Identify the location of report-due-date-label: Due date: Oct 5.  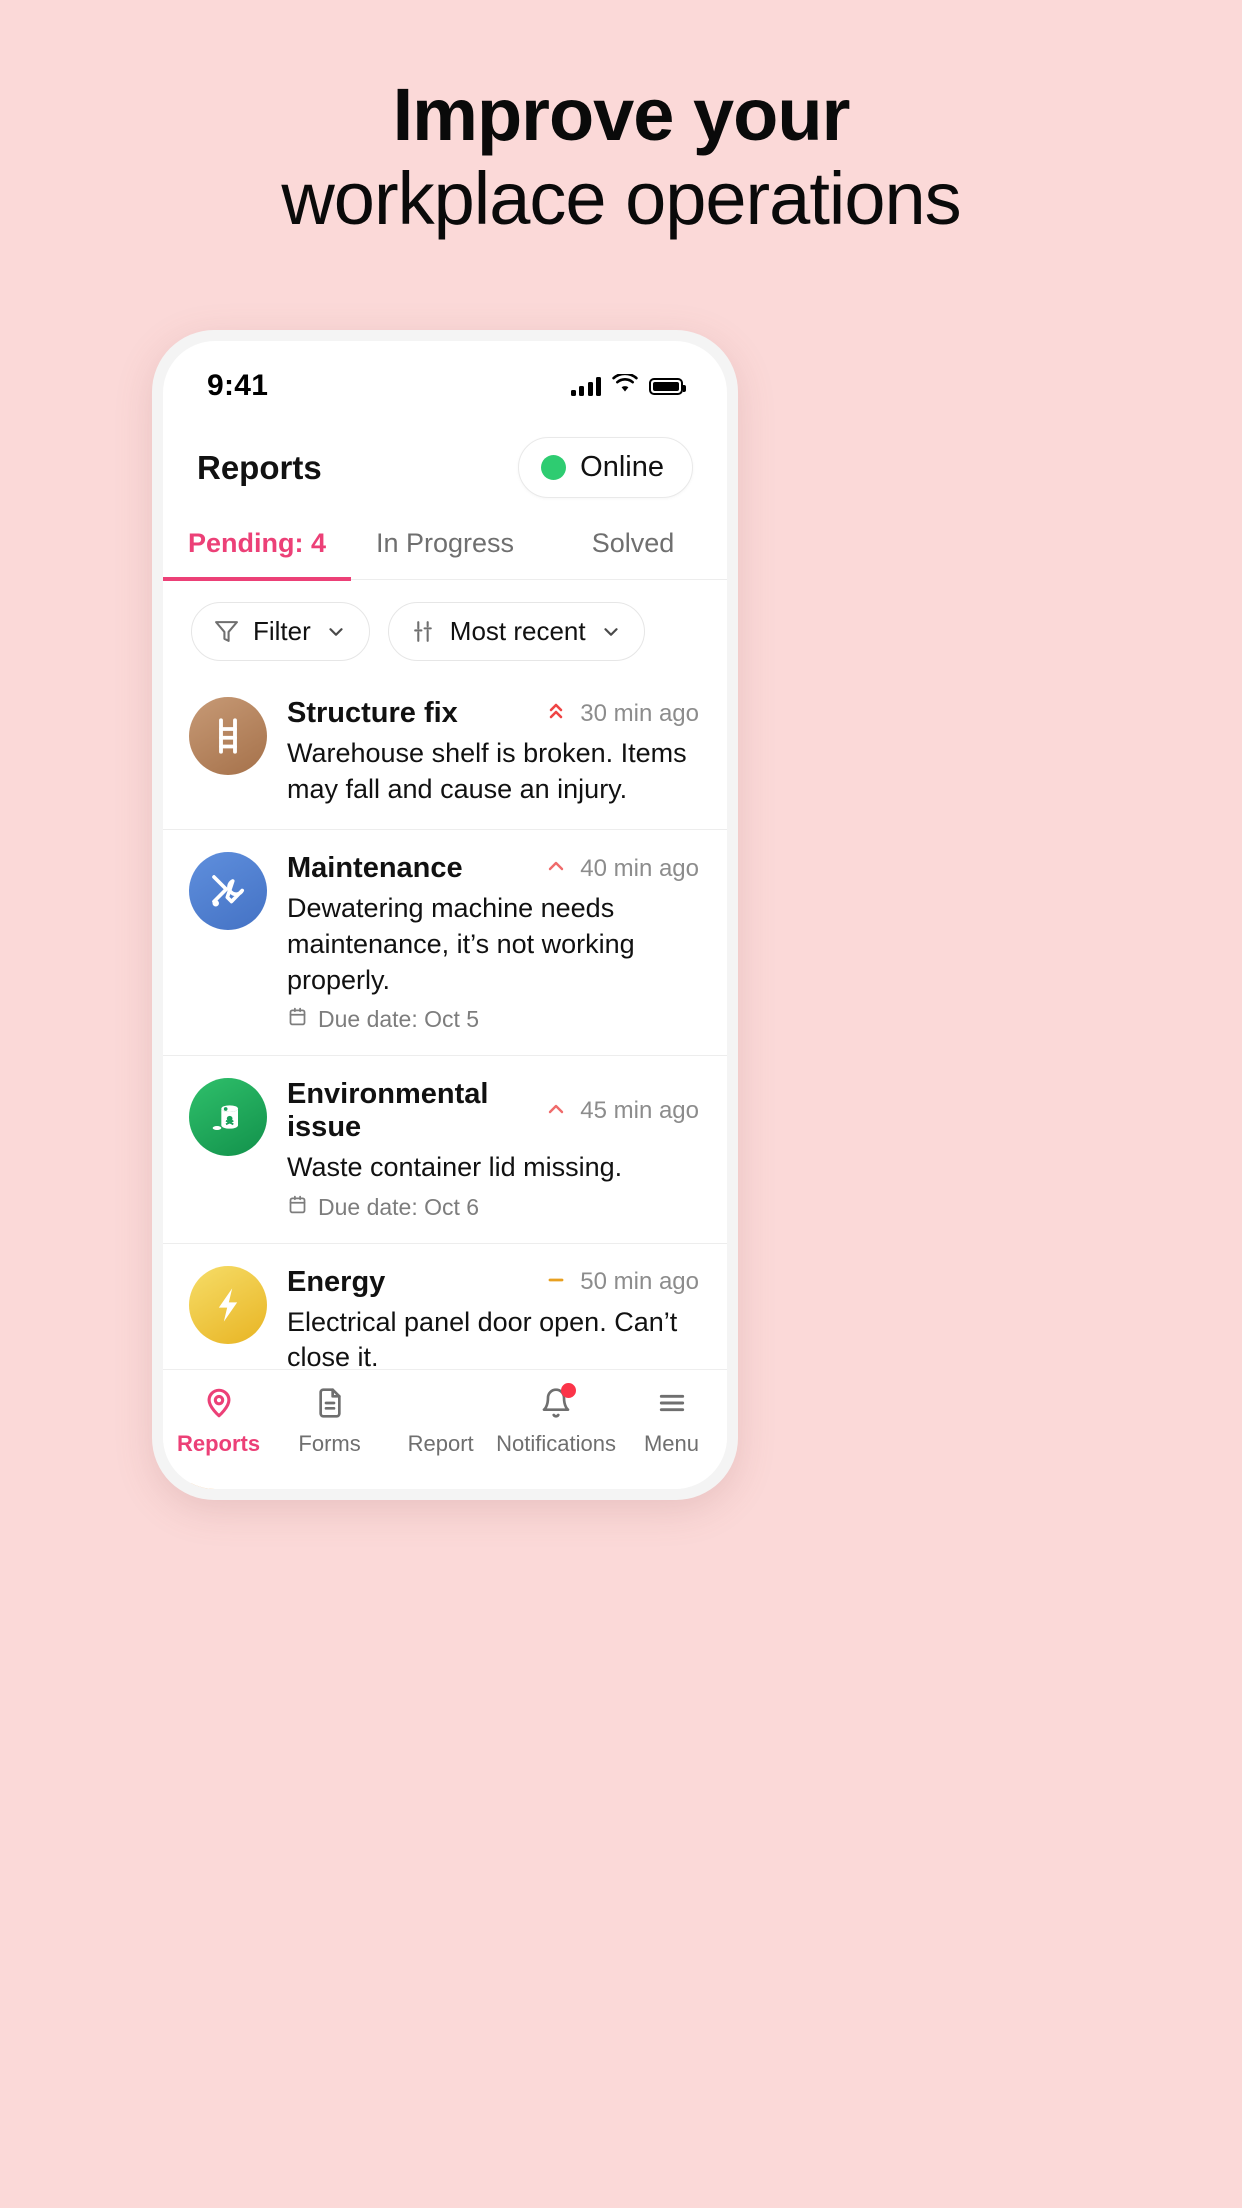
(399, 1019).